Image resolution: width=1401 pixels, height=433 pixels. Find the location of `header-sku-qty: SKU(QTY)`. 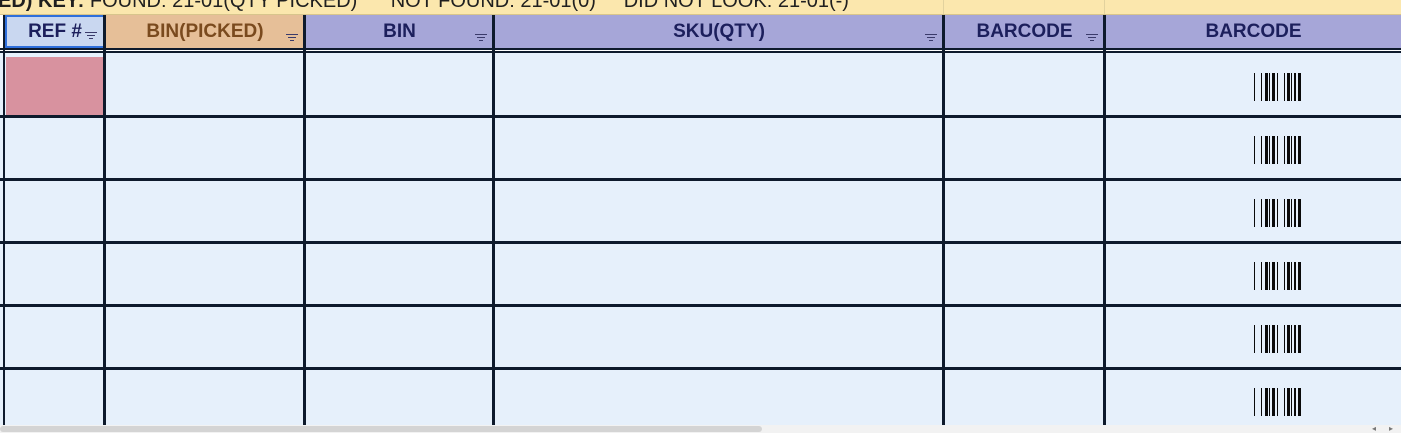

header-sku-qty: SKU(QTY) is located at coordinates (719, 31).